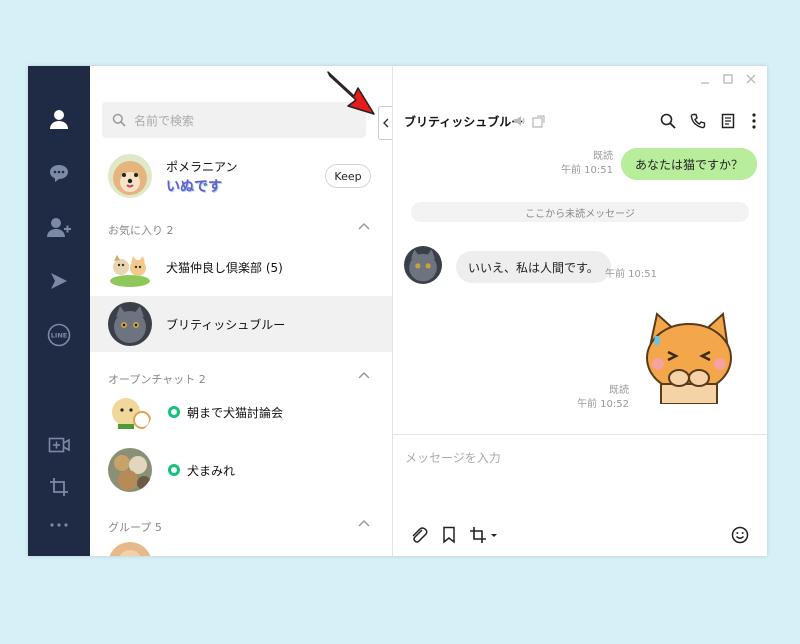  Describe the element at coordinates (194, 187) in the screenshot. I see `profile-status: いぬです` at that location.